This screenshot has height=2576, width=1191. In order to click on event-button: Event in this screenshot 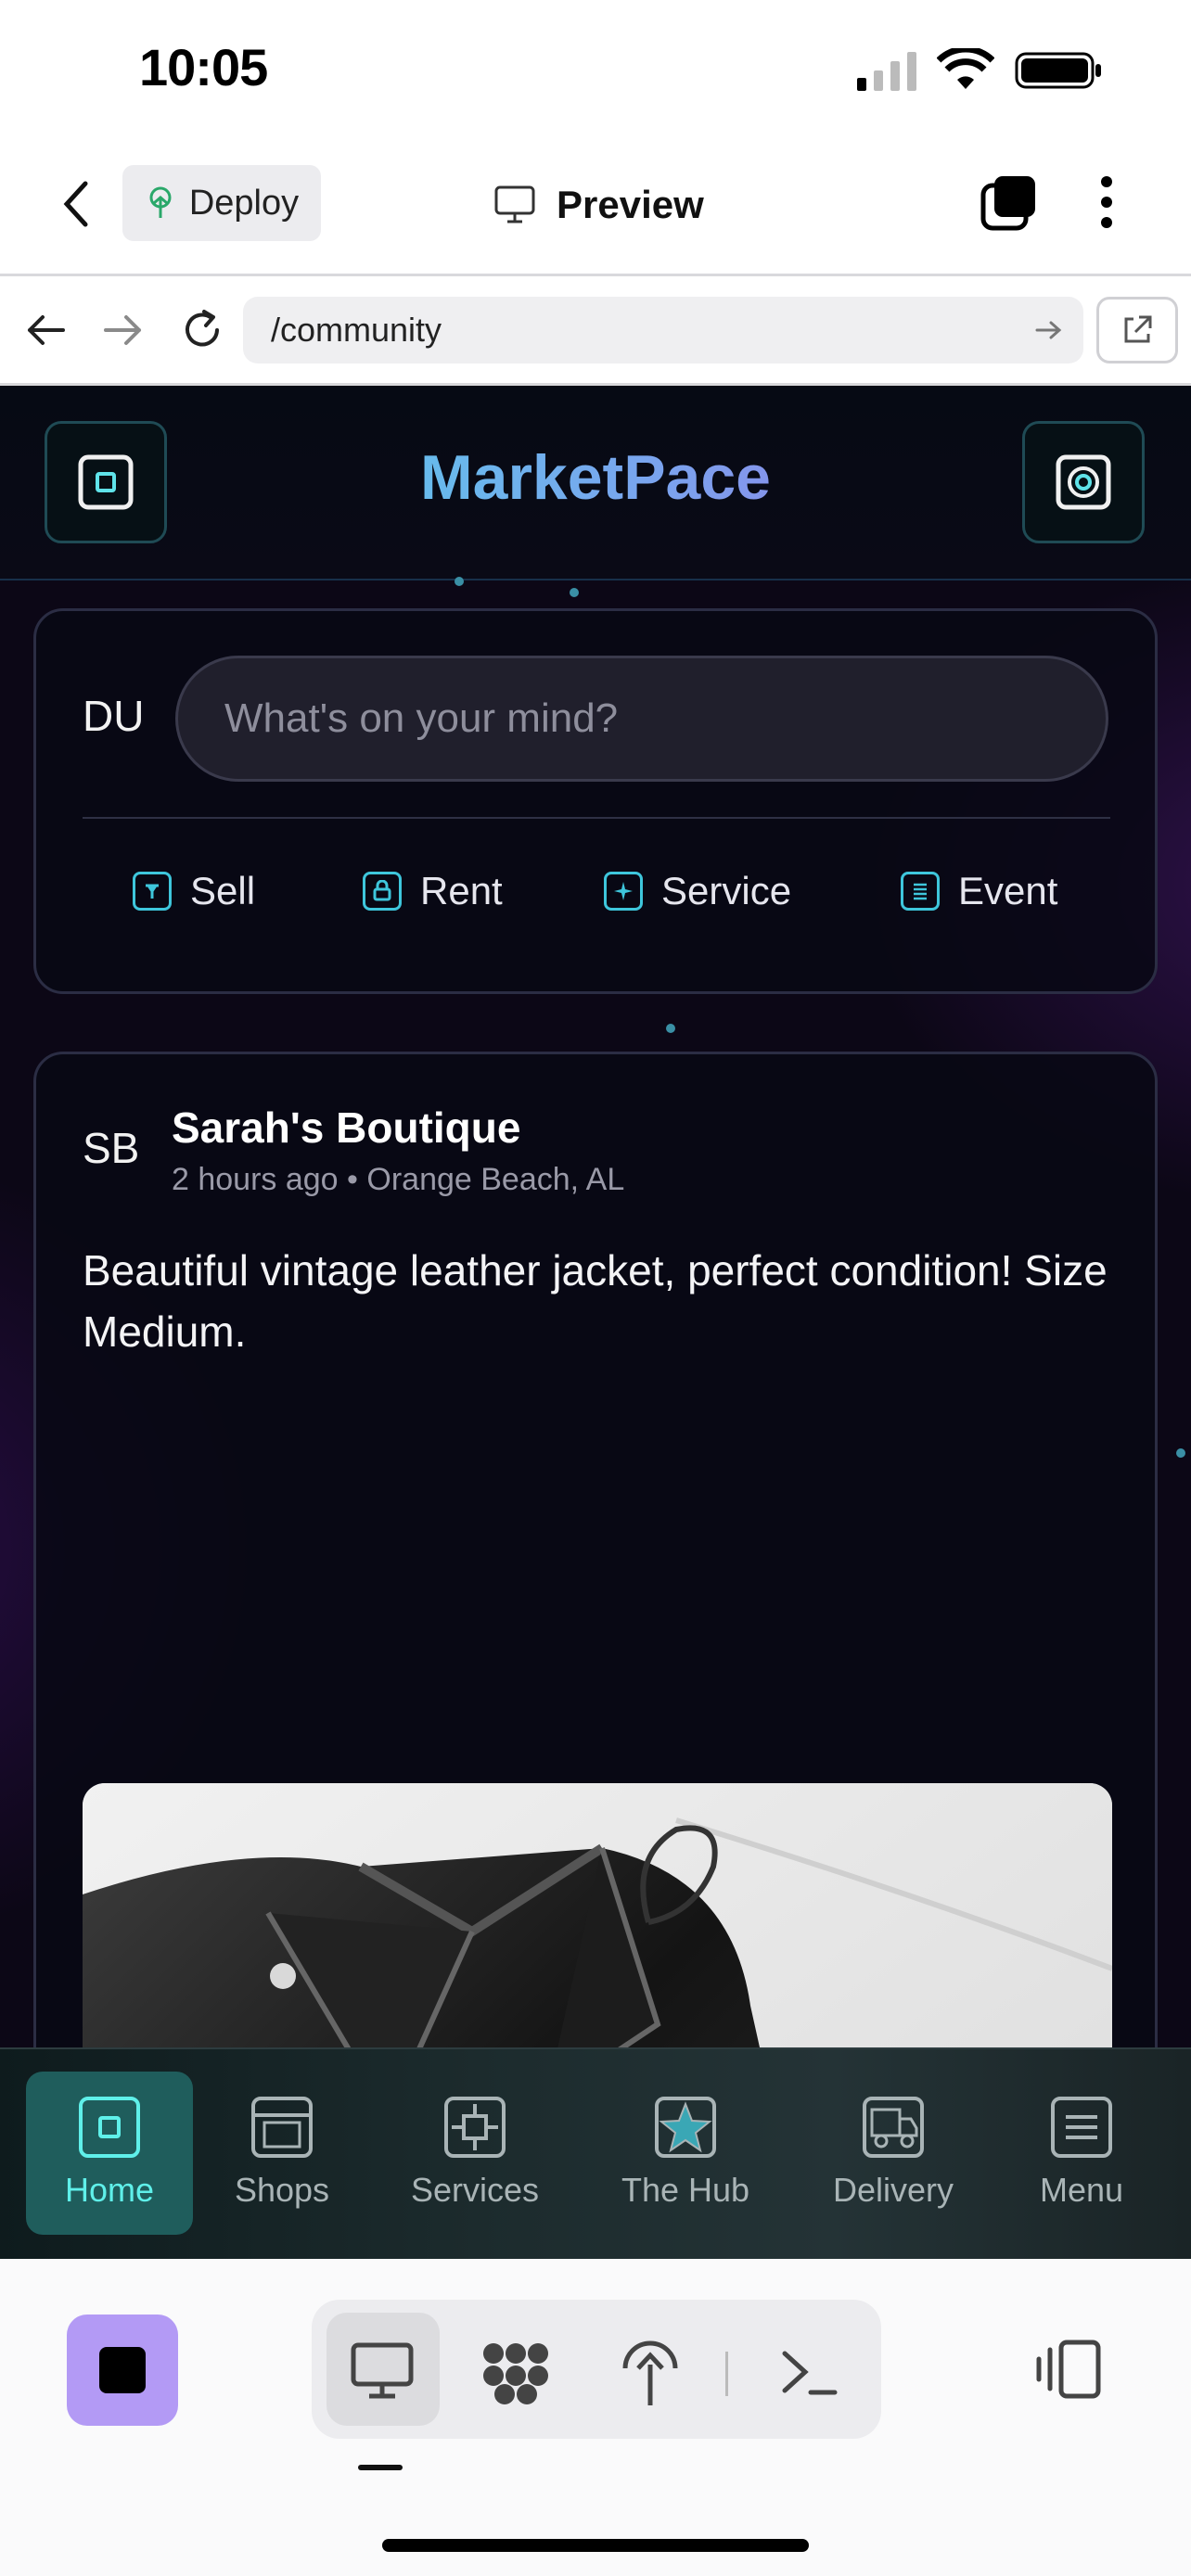, I will do `click(979, 891)`.